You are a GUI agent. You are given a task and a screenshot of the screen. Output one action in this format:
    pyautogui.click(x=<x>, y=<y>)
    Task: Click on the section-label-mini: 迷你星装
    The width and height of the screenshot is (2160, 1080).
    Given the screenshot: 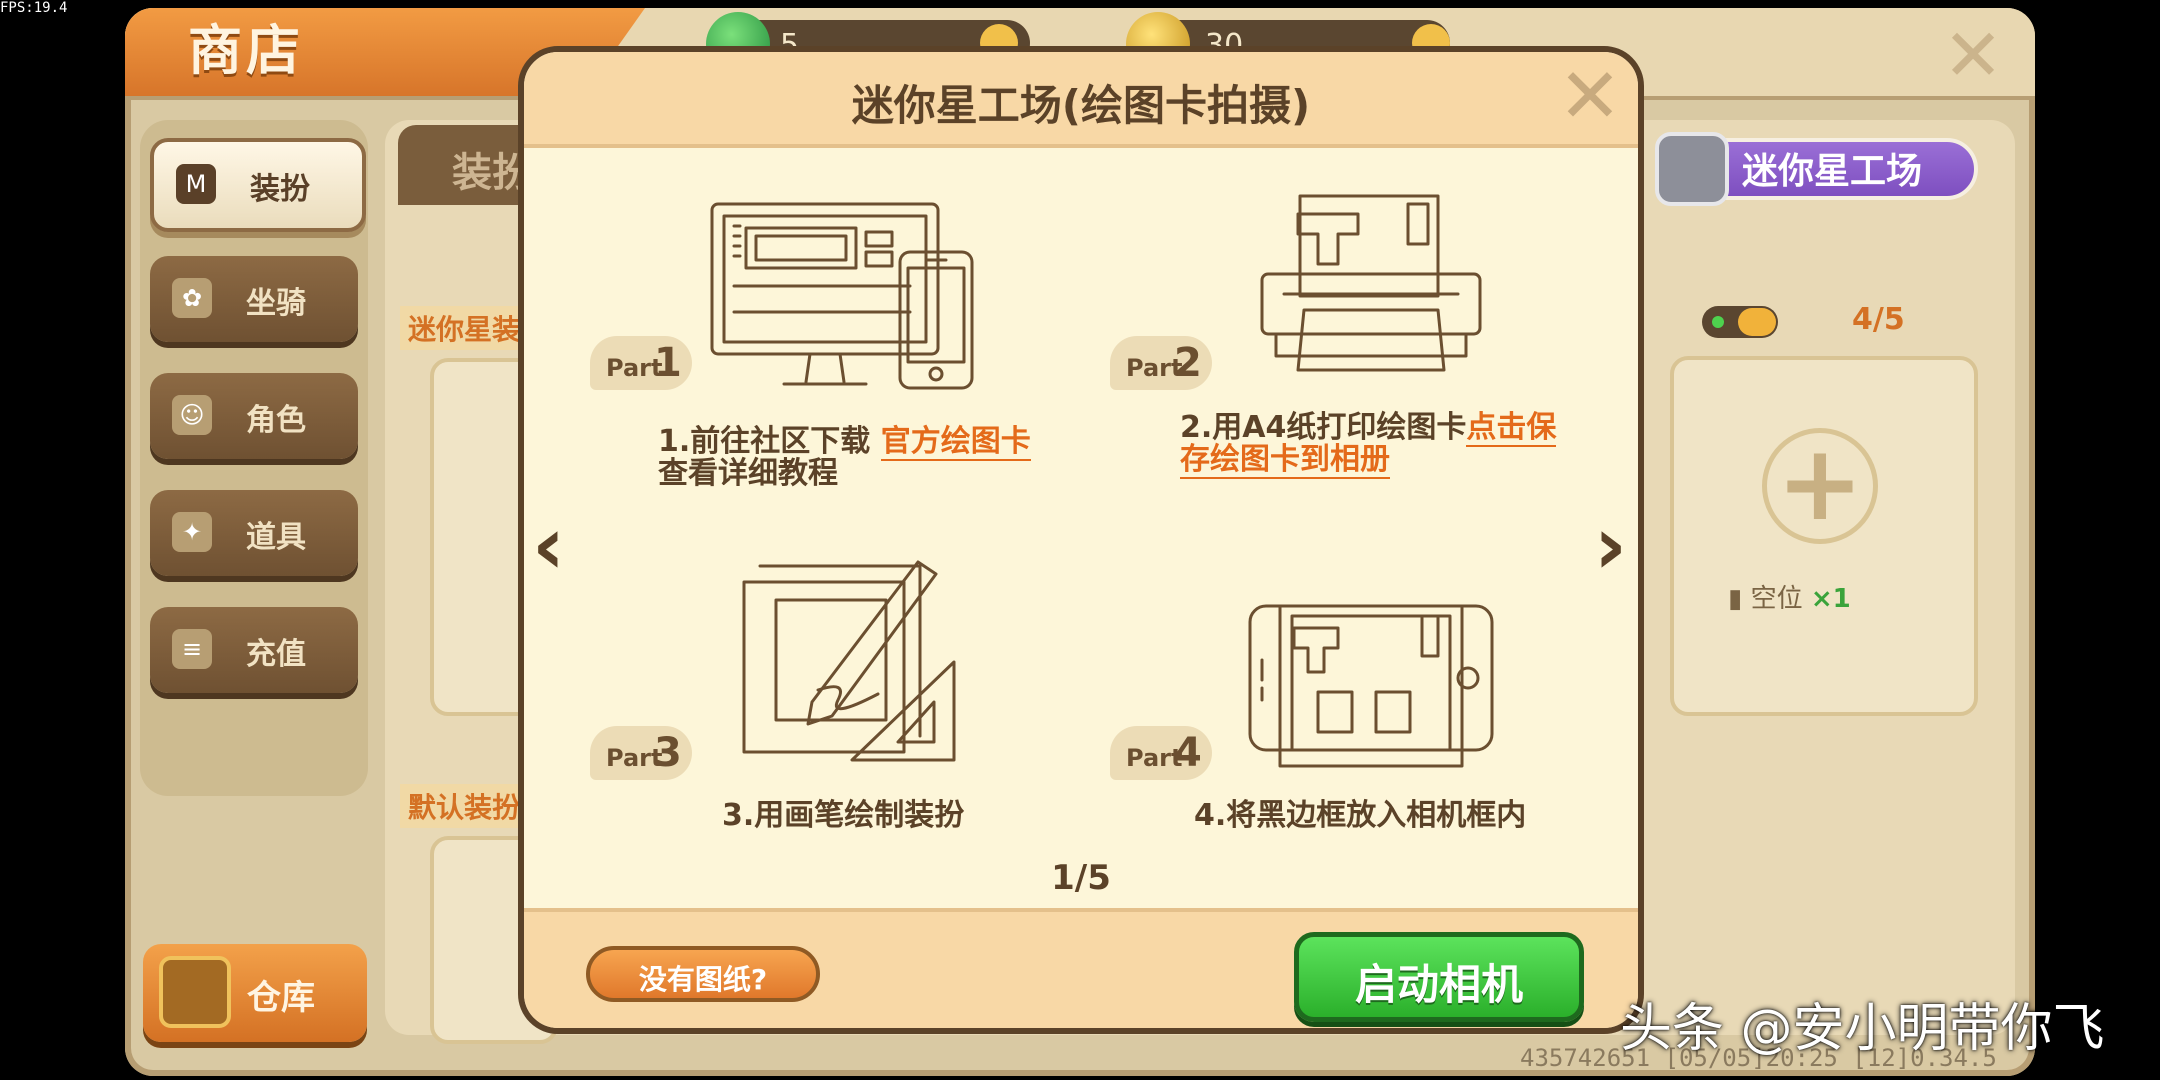 What is the action you would take?
    pyautogui.click(x=464, y=328)
    